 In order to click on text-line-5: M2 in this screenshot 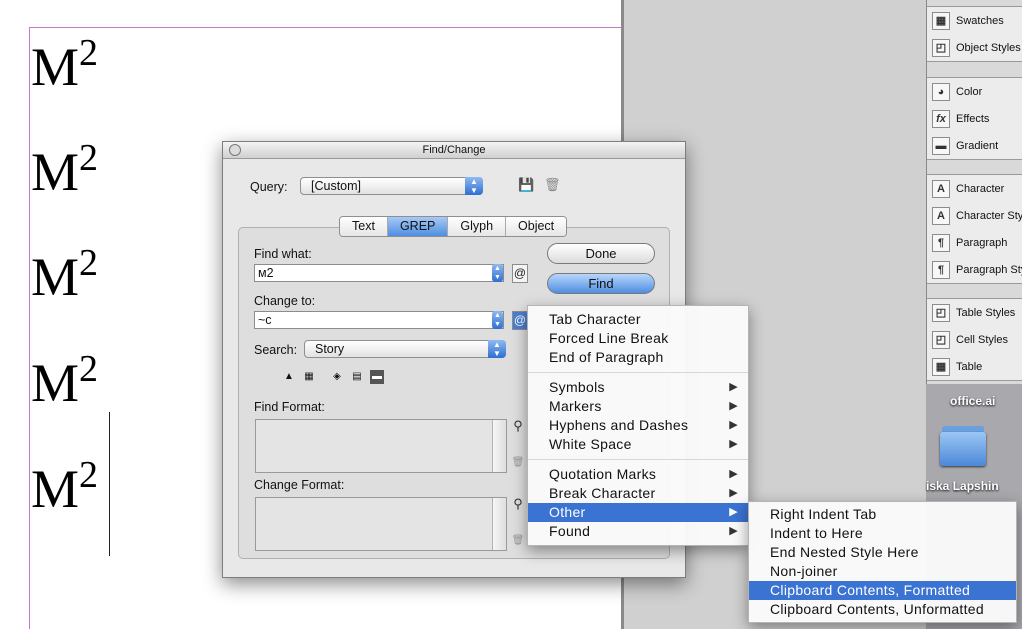, I will do `click(64, 486)`.